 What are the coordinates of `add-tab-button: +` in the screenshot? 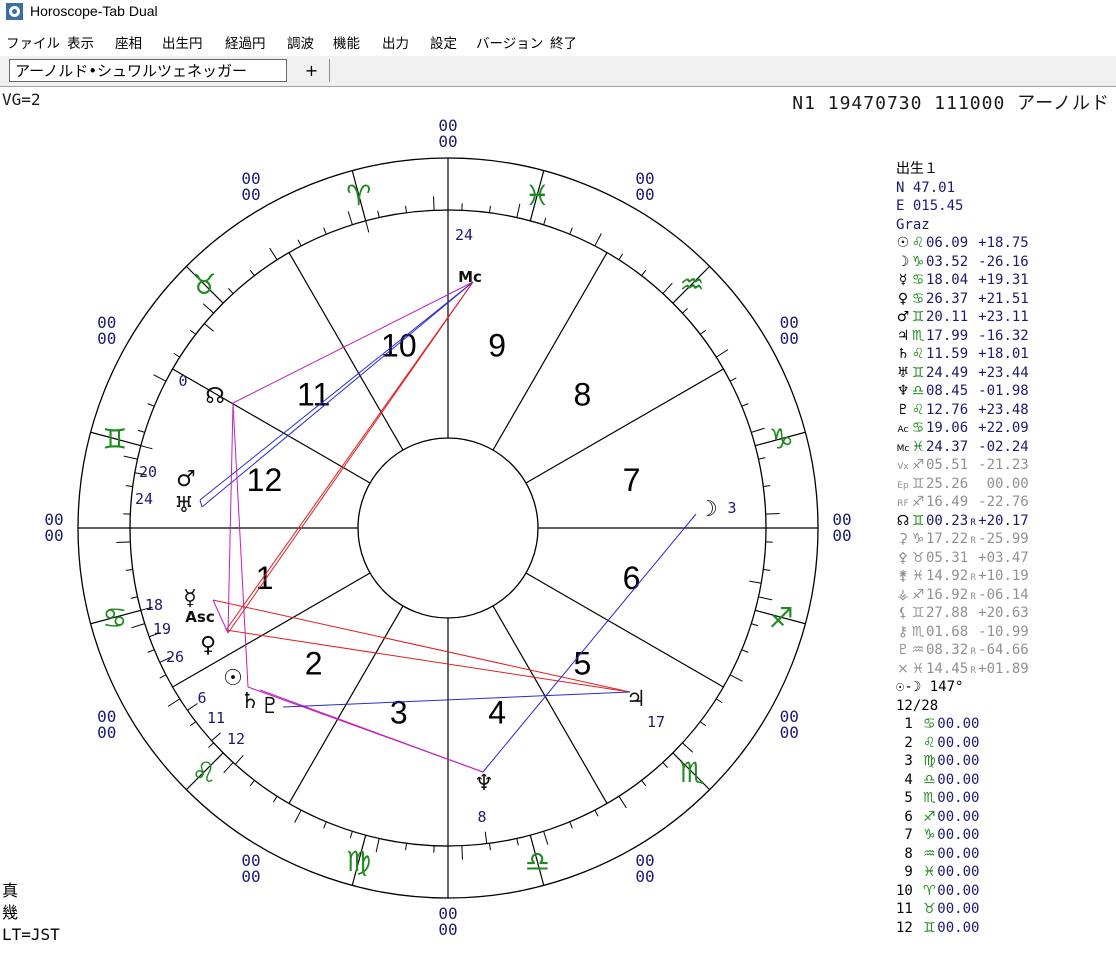 It's located at (312, 70).